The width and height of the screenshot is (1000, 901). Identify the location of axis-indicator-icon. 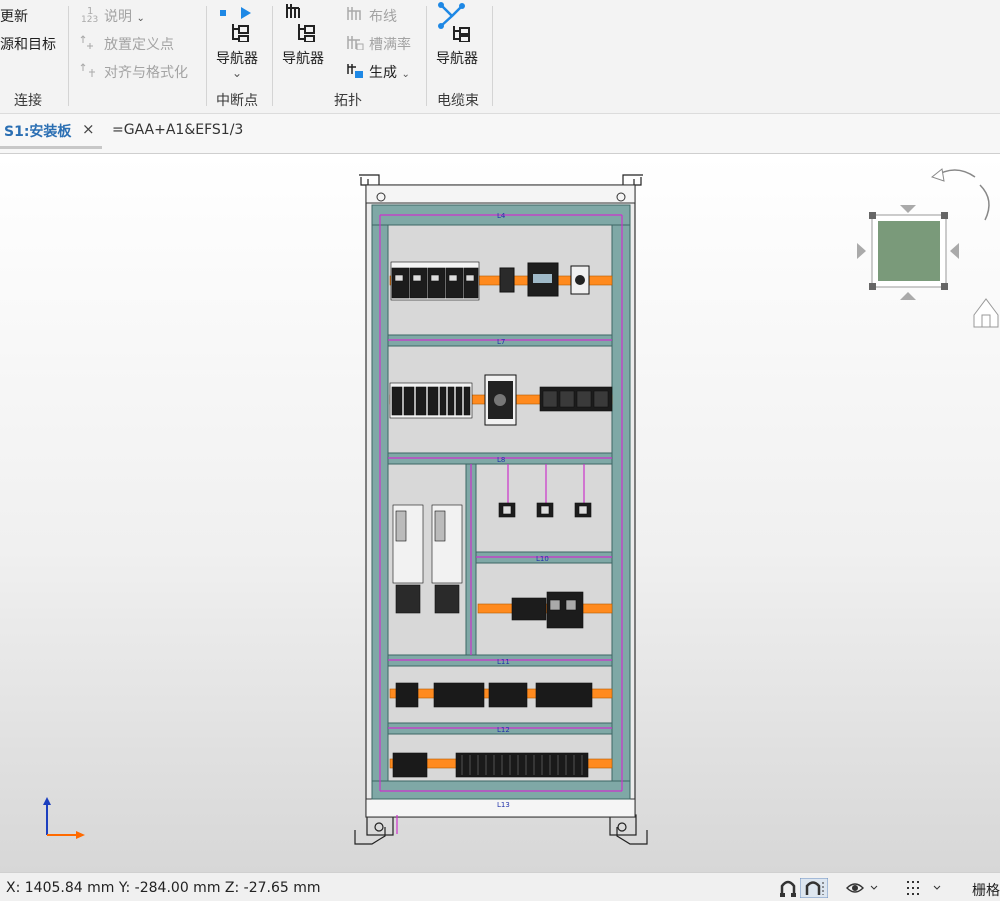
(64, 818).